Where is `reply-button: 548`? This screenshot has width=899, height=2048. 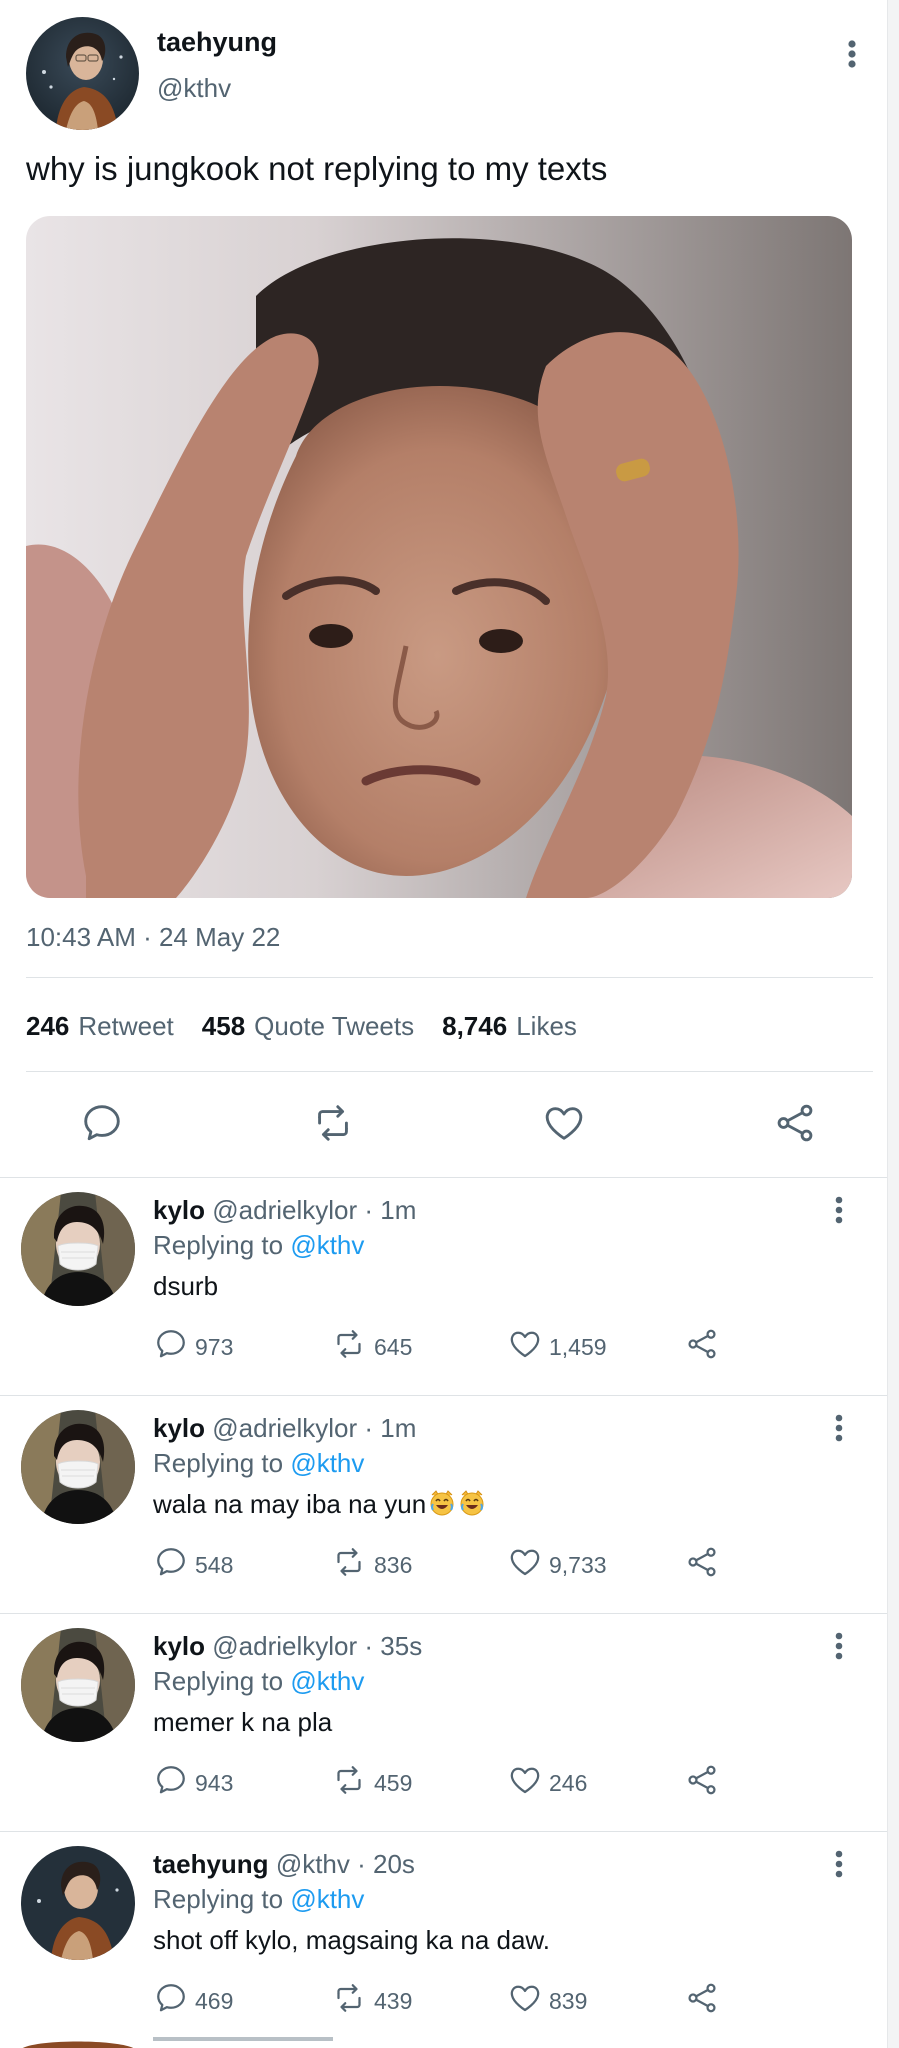 reply-button: 548 is located at coordinates (193, 1565).